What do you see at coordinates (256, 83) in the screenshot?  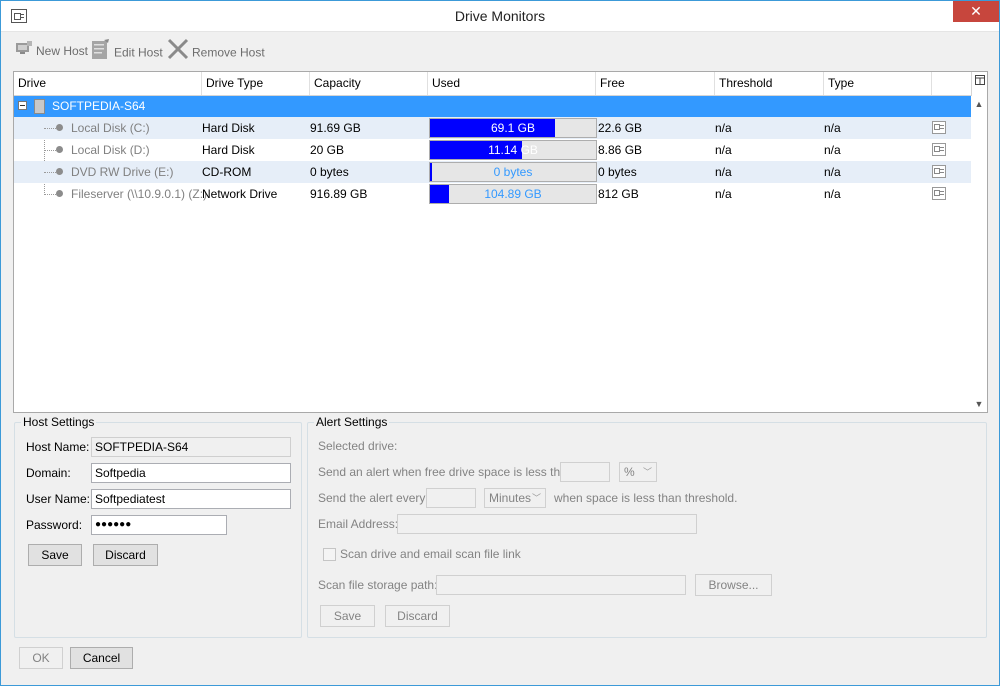 I see `column-drive-type: Drive Type` at bounding box center [256, 83].